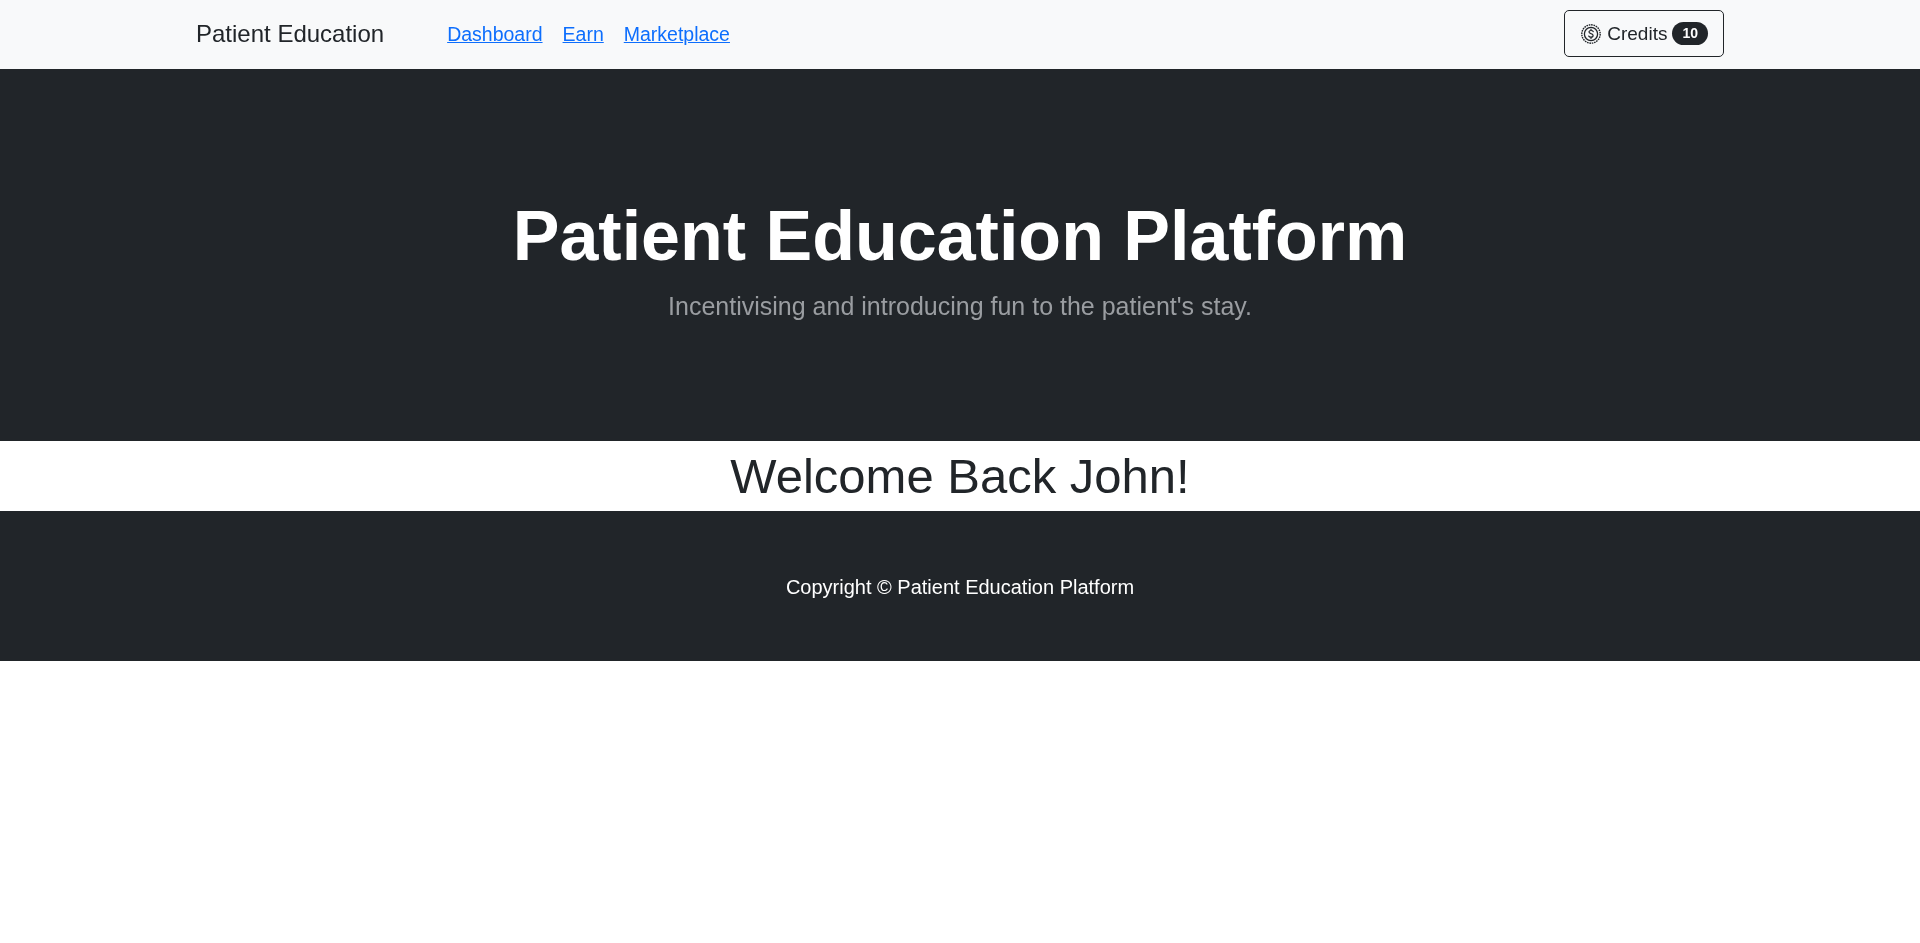 This screenshot has width=1920, height=943. What do you see at coordinates (1644, 33) in the screenshot?
I see `credits-button: Credits 10` at bounding box center [1644, 33].